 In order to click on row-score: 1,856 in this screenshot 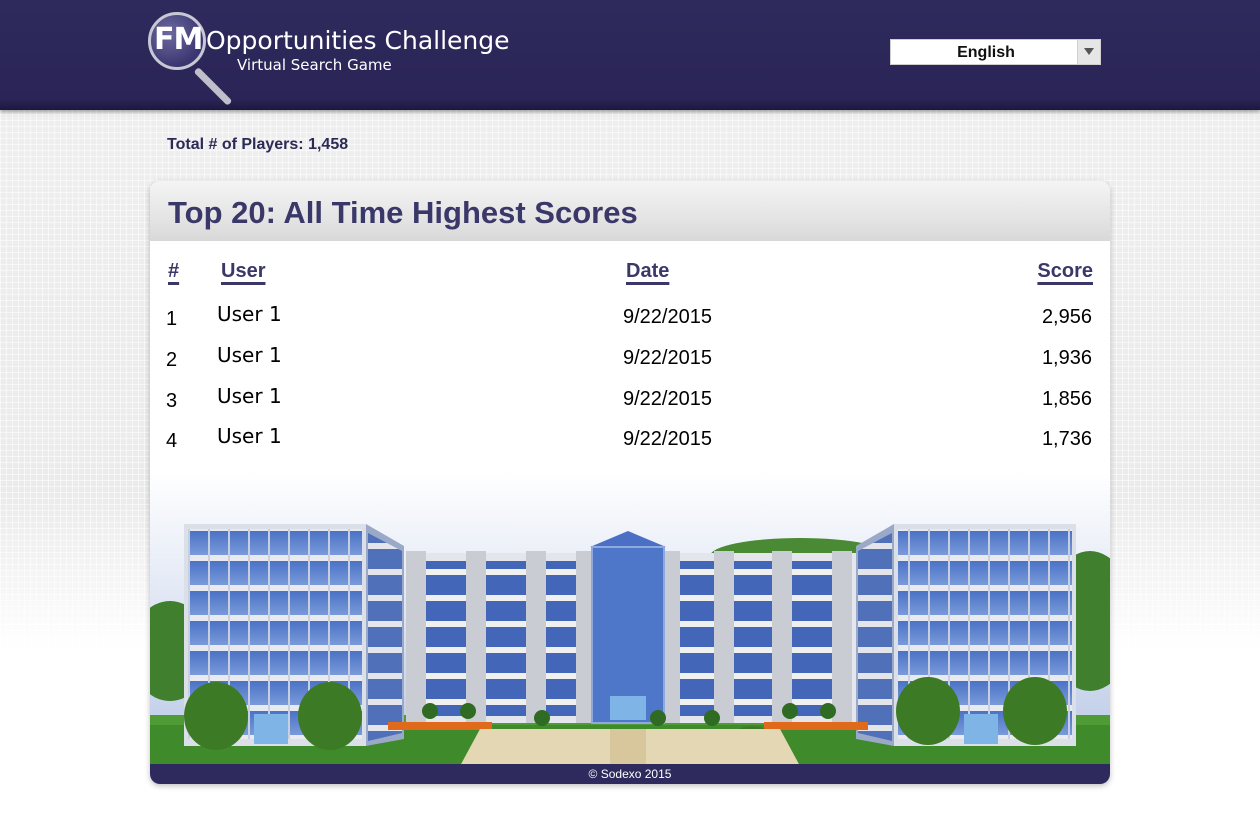, I will do `click(1066, 399)`.